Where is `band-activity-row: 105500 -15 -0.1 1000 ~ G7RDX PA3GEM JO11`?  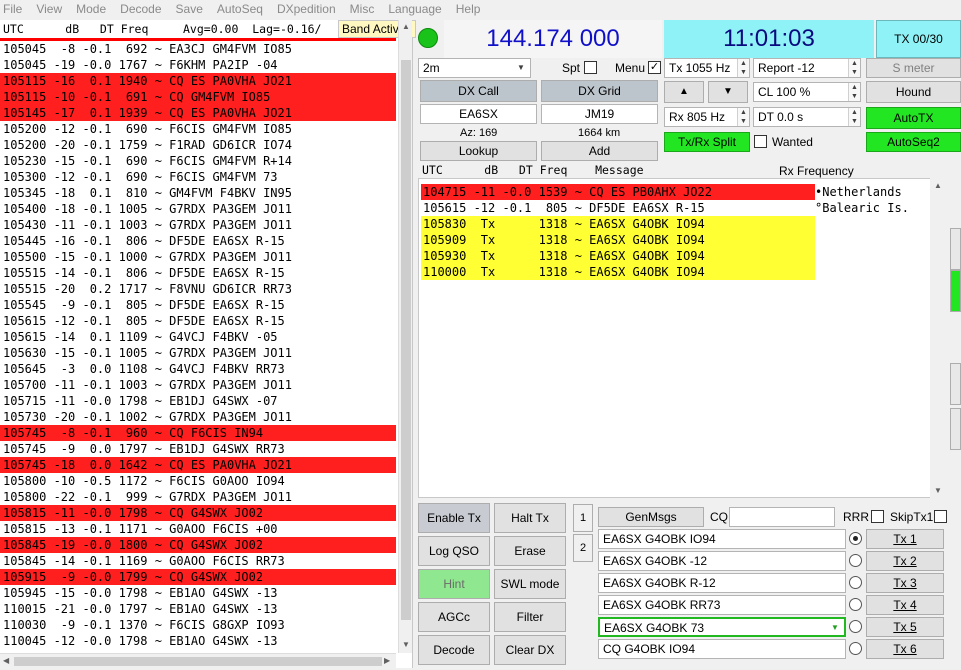
band-activity-row: 105500 -15 -0.1 1000 ~ G7RDX PA3GEM JO11 is located at coordinates (198, 257).